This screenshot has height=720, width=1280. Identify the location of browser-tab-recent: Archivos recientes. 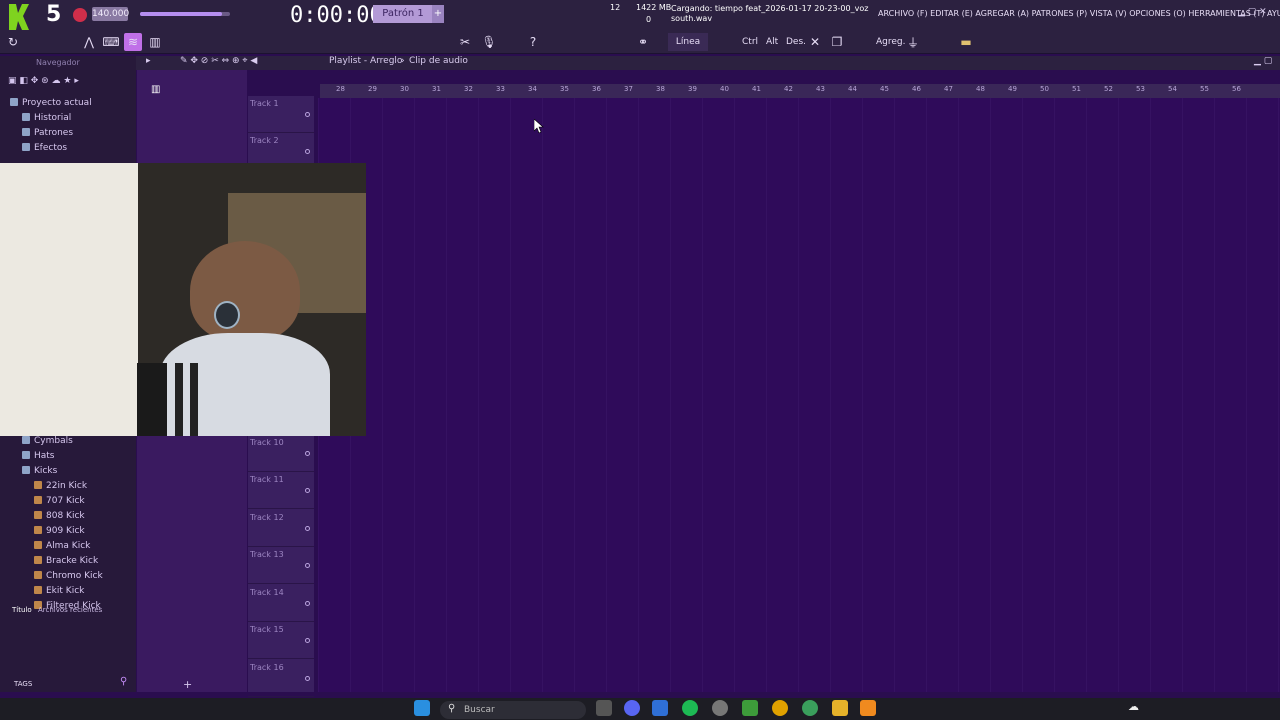
(70, 610).